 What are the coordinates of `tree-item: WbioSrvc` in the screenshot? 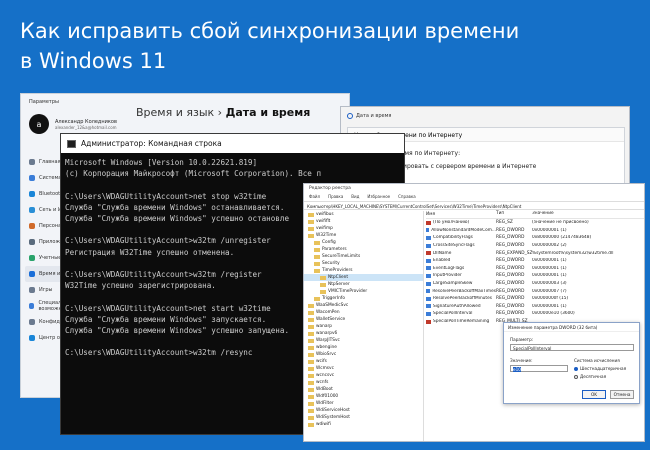 It's located at (363, 354).